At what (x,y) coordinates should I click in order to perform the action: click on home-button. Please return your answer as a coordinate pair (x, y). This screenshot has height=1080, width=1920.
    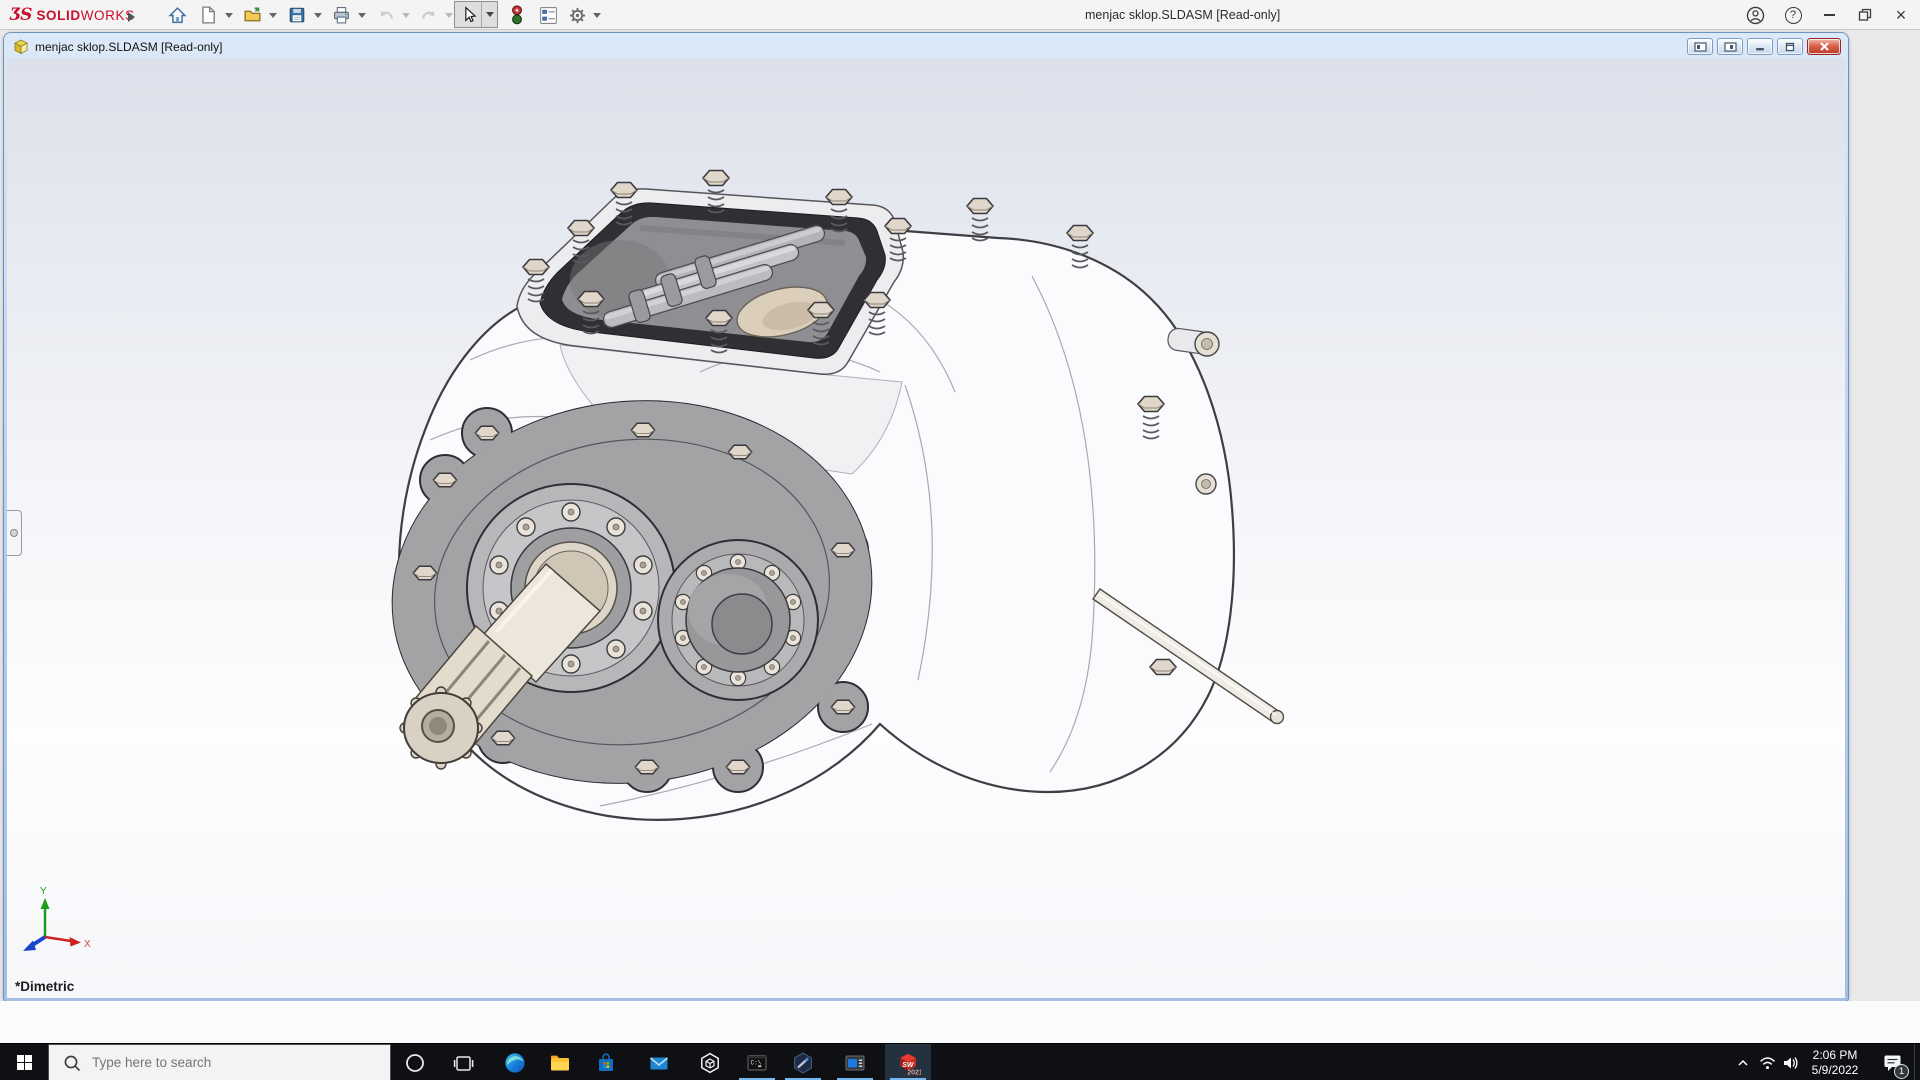
    Looking at the image, I should click on (177, 15).